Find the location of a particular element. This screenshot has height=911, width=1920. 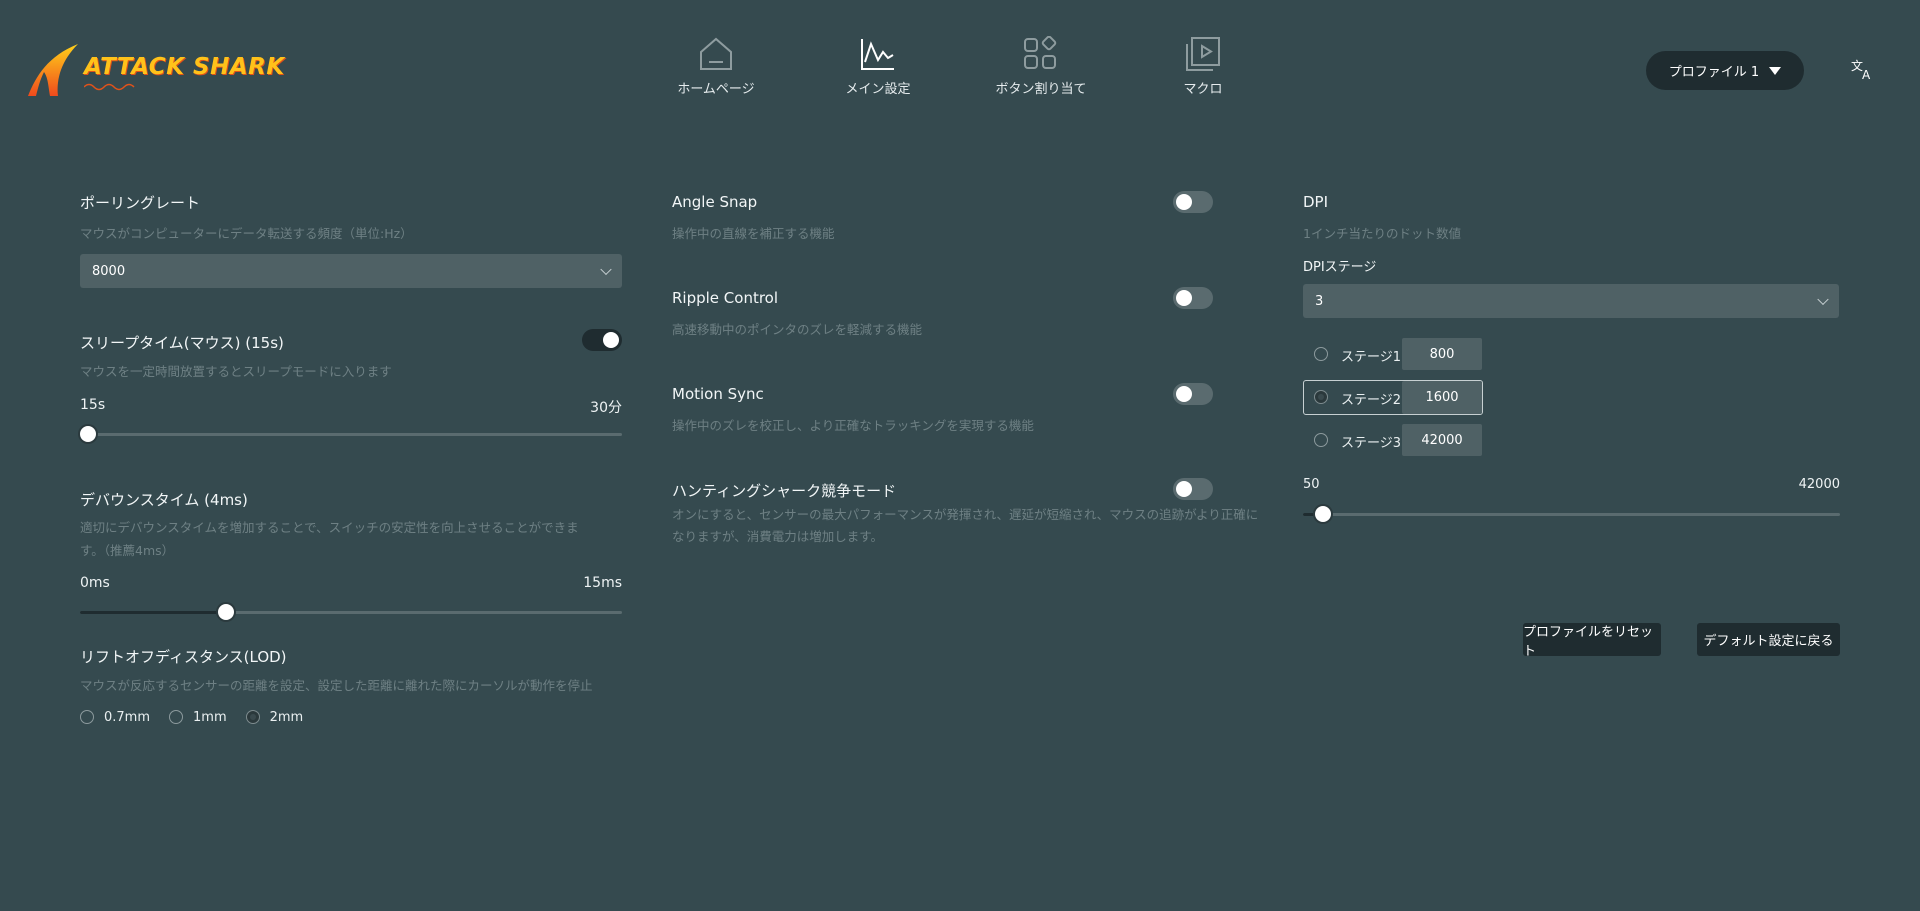

ripple-title: Ripple Control is located at coordinates (725, 298).